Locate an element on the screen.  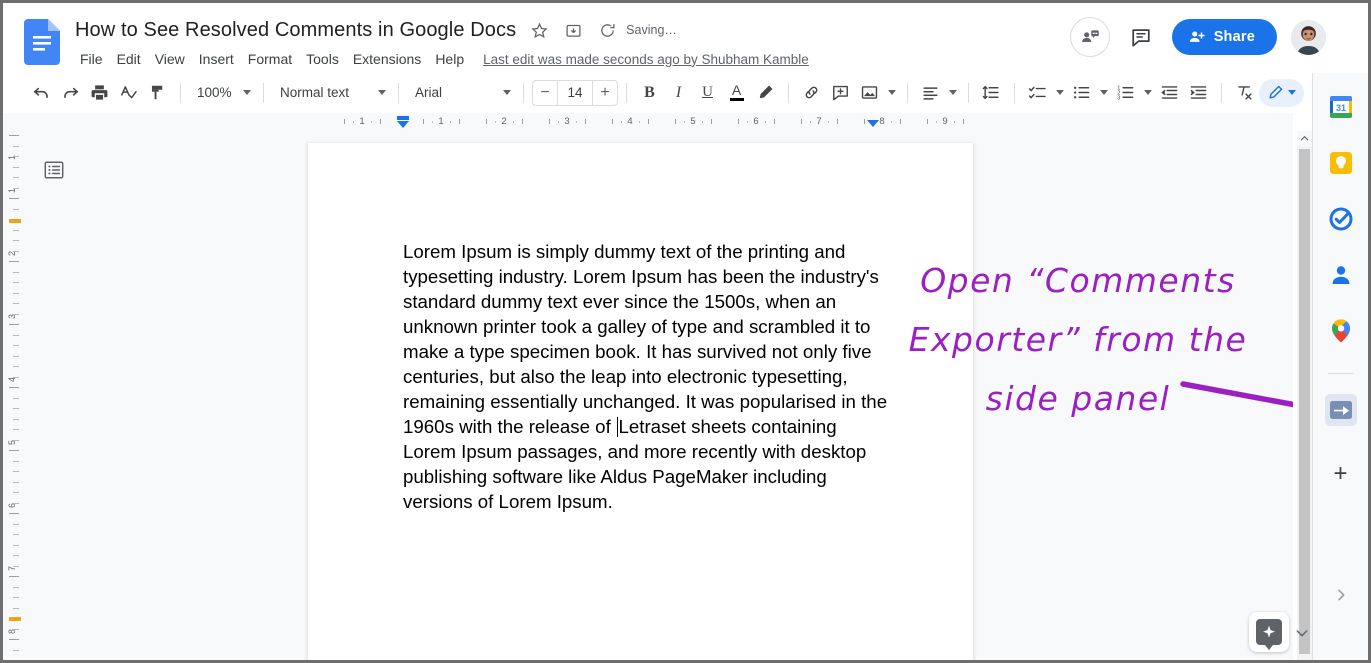
font-size-increase-button: + is located at coordinates (605, 93).